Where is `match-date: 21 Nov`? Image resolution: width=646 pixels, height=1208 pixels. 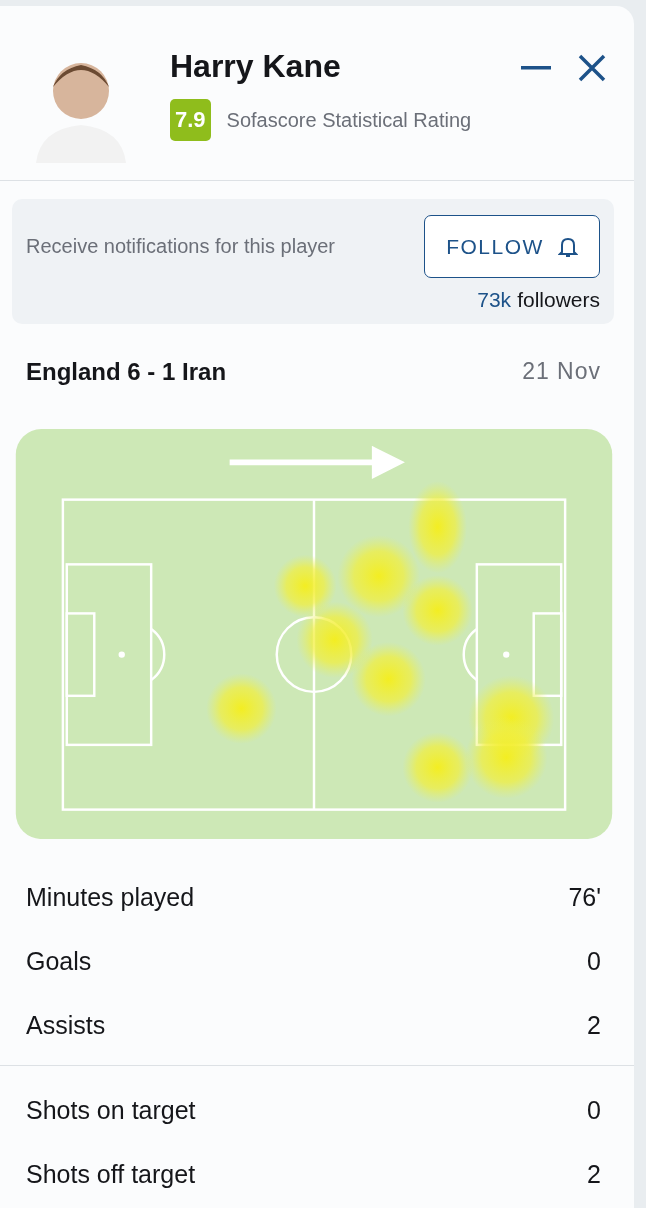 match-date: 21 Nov is located at coordinates (561, 372).